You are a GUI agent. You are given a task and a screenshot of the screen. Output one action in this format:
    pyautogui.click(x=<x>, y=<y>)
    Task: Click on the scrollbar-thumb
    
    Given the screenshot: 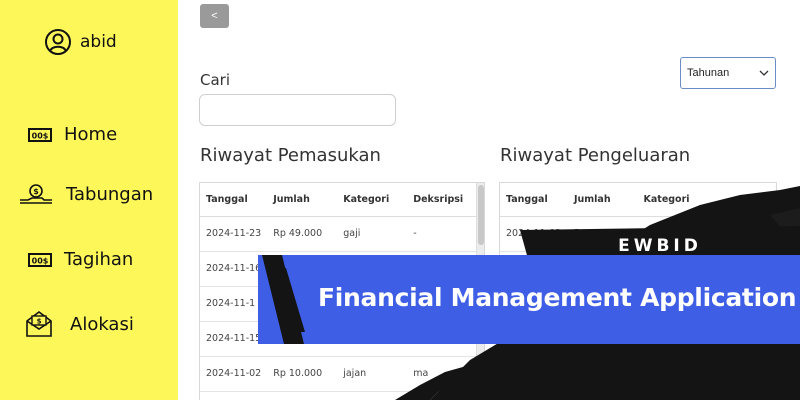 What is the action you would take?
    pyautogui.click(x=481, y=215)
    